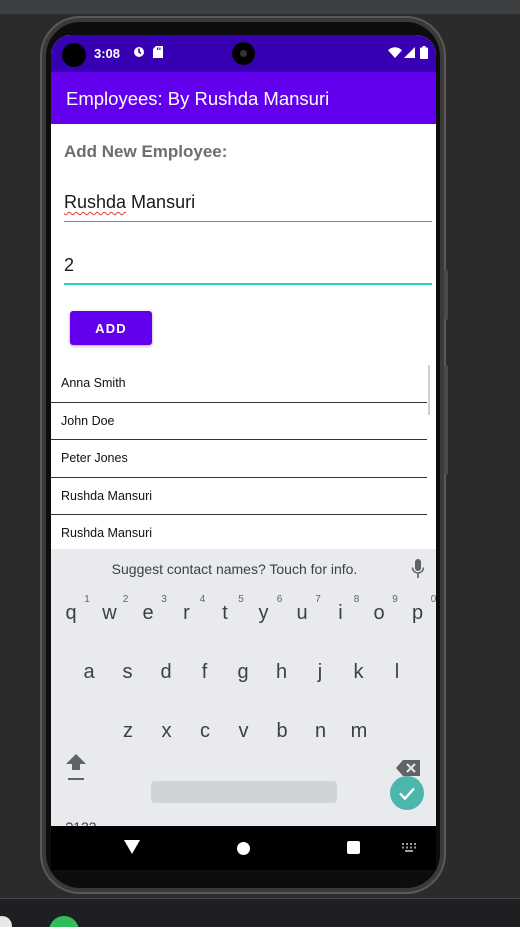 The width and height of the screenshot is (520, 927). I want to click on taskbar, so click(260, 912).